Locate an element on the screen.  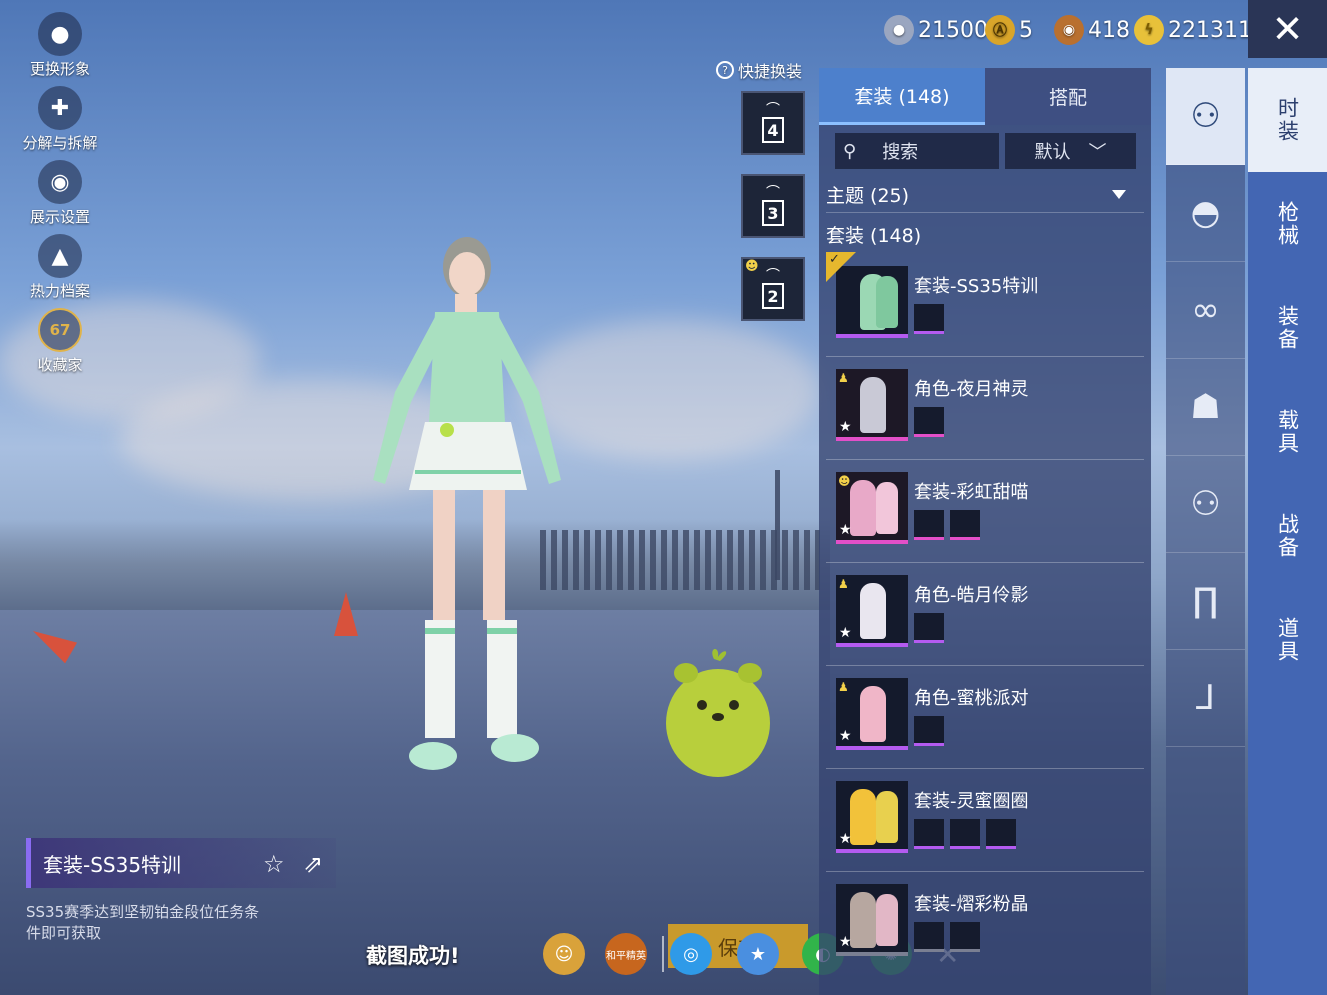
search-row: ⚲ 搜索 默认 ﹀ is located at coordinates (985, 151).